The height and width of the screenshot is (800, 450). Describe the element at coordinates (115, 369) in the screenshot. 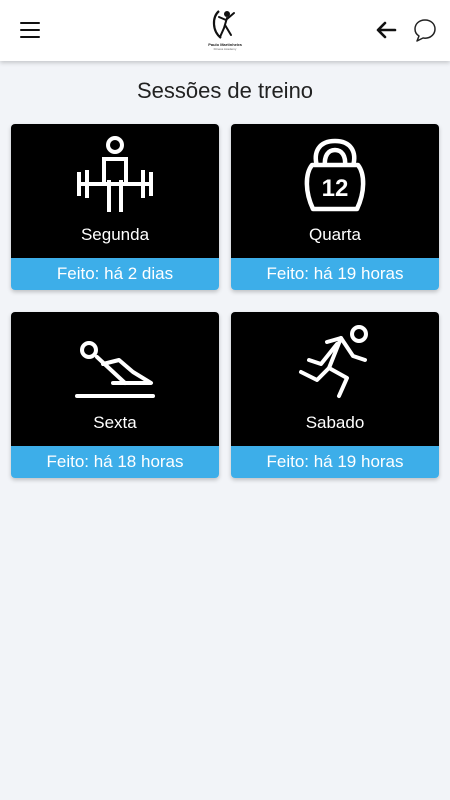

I see `situp-exercise-icon` at that location.